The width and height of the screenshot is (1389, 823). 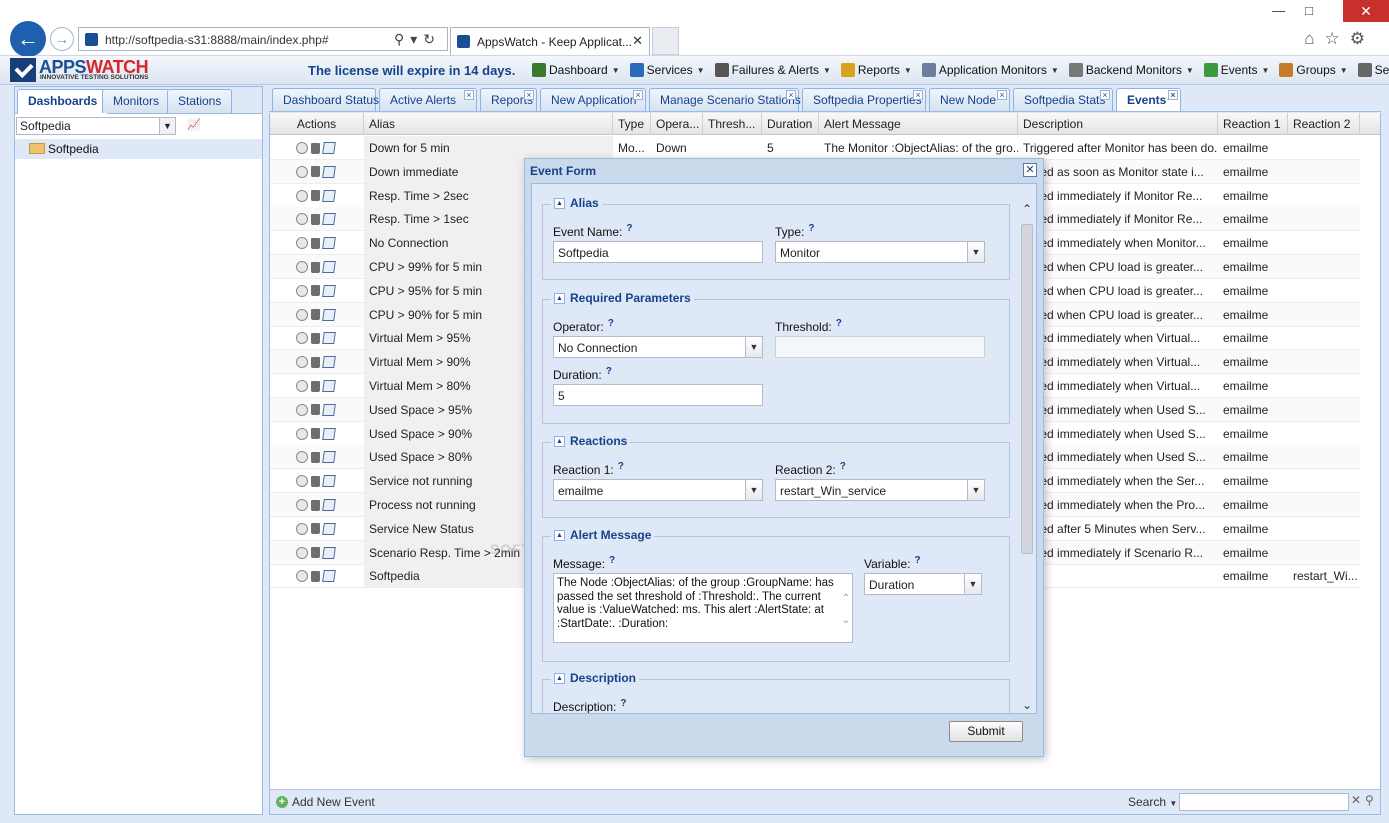 What do you see at coordinates (632, 124) in the screenshot?
I see `column-header-type: Type` at bounding box center [632, 124].